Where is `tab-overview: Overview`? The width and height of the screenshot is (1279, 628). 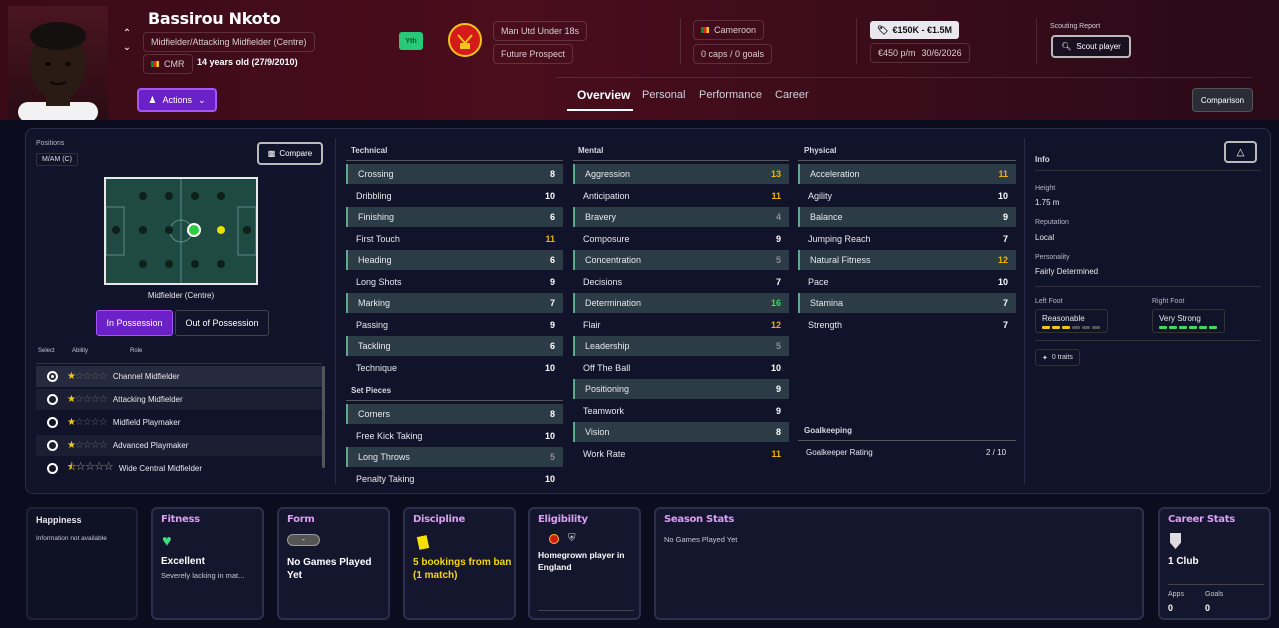 tab-overview: Overview is located at coordinates (603, 95).